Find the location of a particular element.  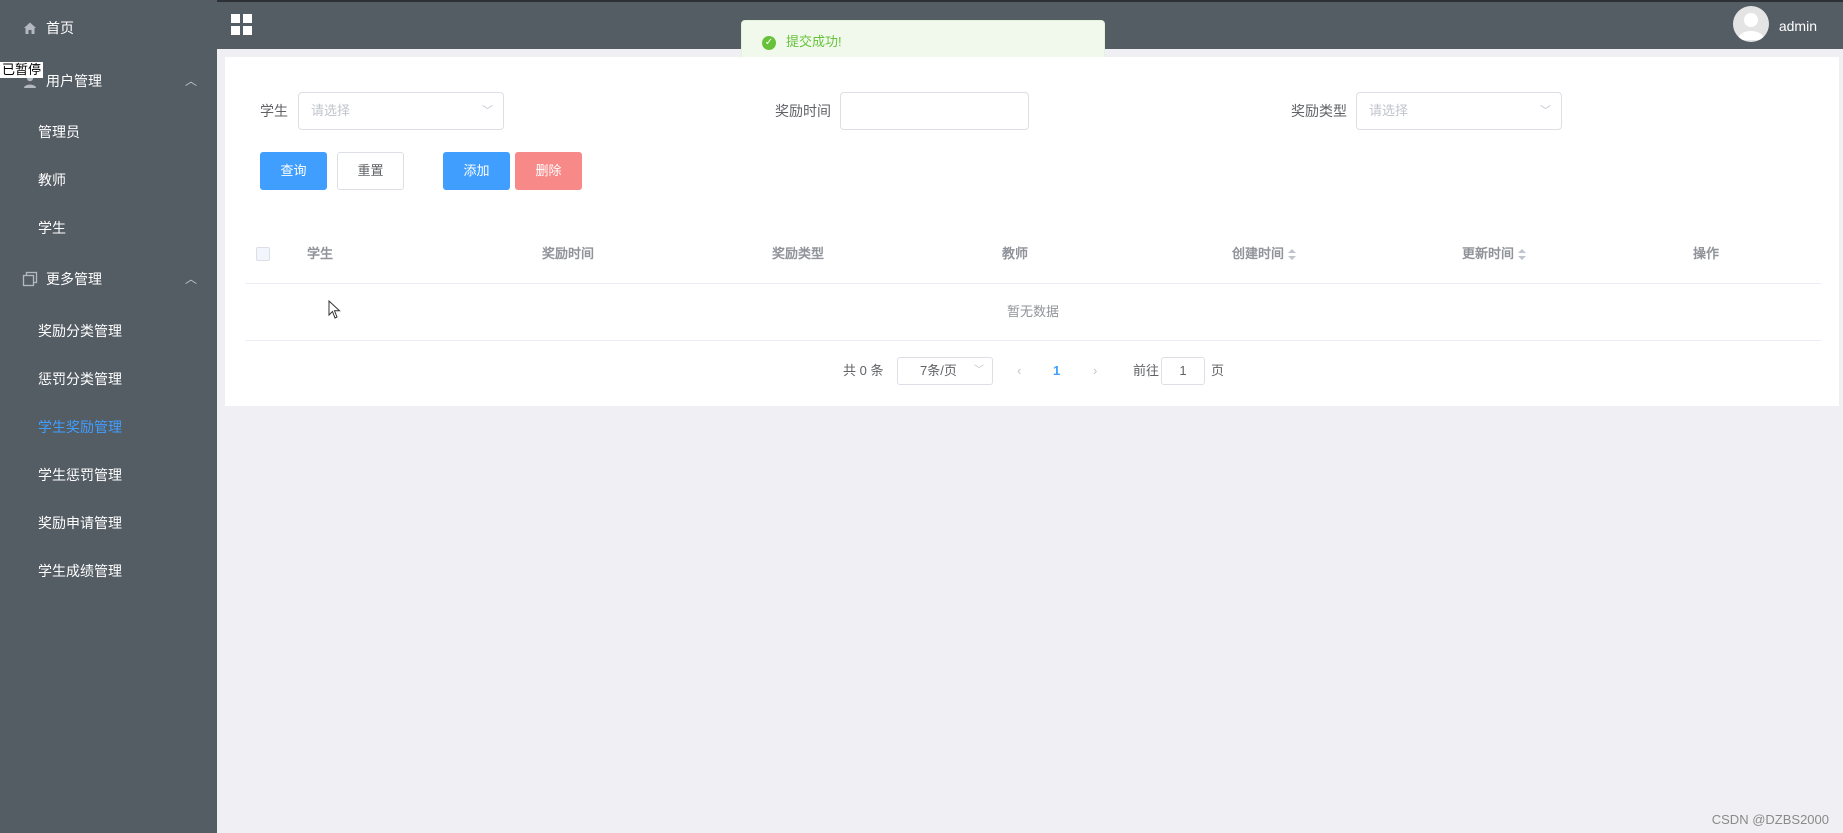

column-updated-time: 更新时间 is located at coordinates (1494, 254).